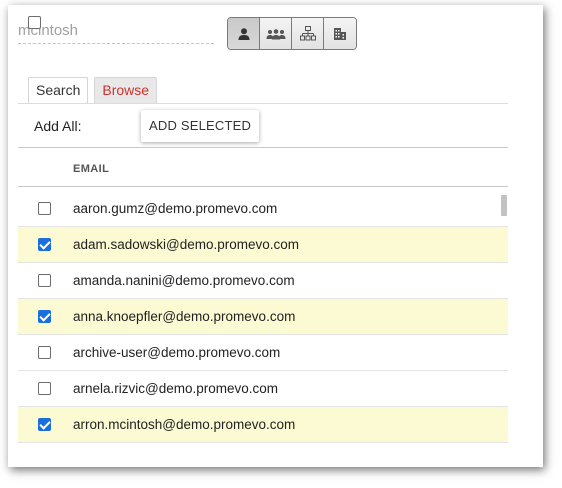 The height and width of the screenshot is (488, 562). I want to click on table-top-divider, so click(263, 147).